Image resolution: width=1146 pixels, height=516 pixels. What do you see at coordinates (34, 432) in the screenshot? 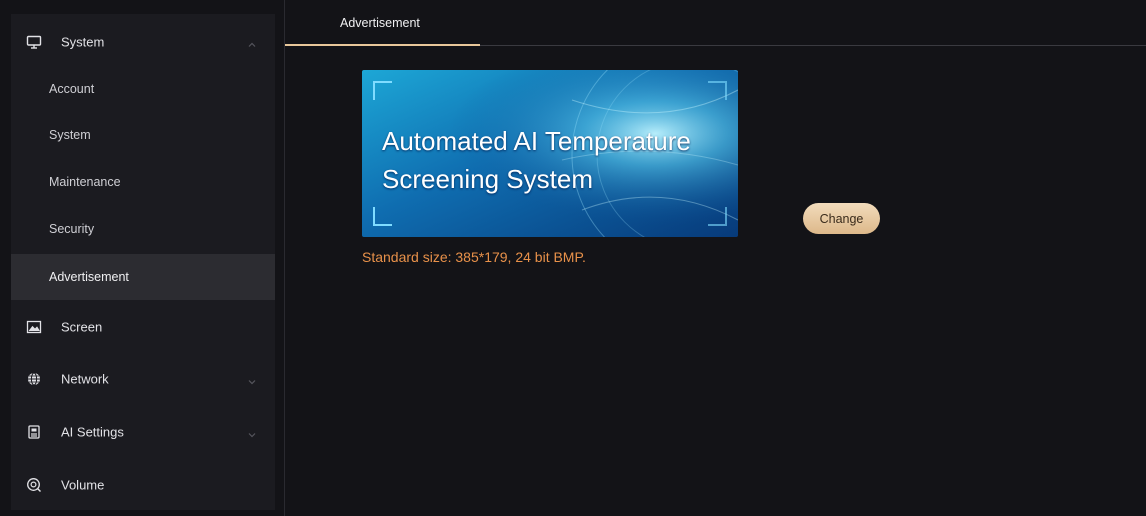
I see `chip-icon` at bounding box center [34, 432].